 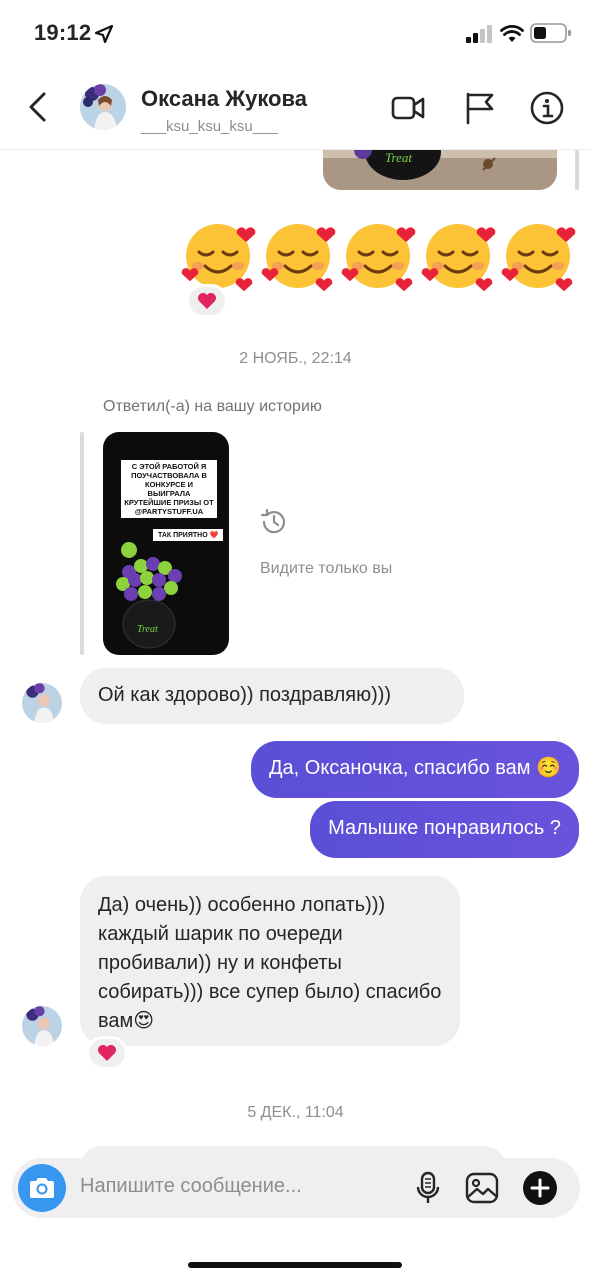 What do you see at coordinates (577, 170) in the screenshot?
I see `scroll-indicator` at bounding box center [577, 170].